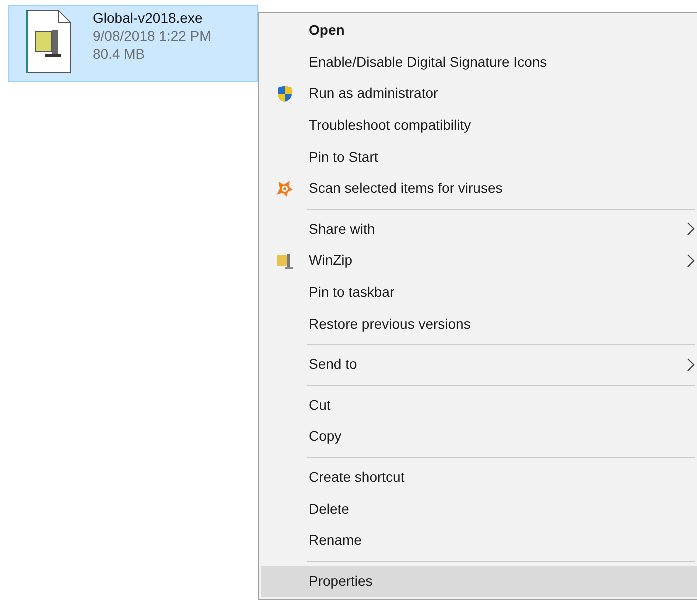  What do you see at coordinates (285, 189) in the screenshot?
I see `splat-icon` at bounding box center [285, 189].